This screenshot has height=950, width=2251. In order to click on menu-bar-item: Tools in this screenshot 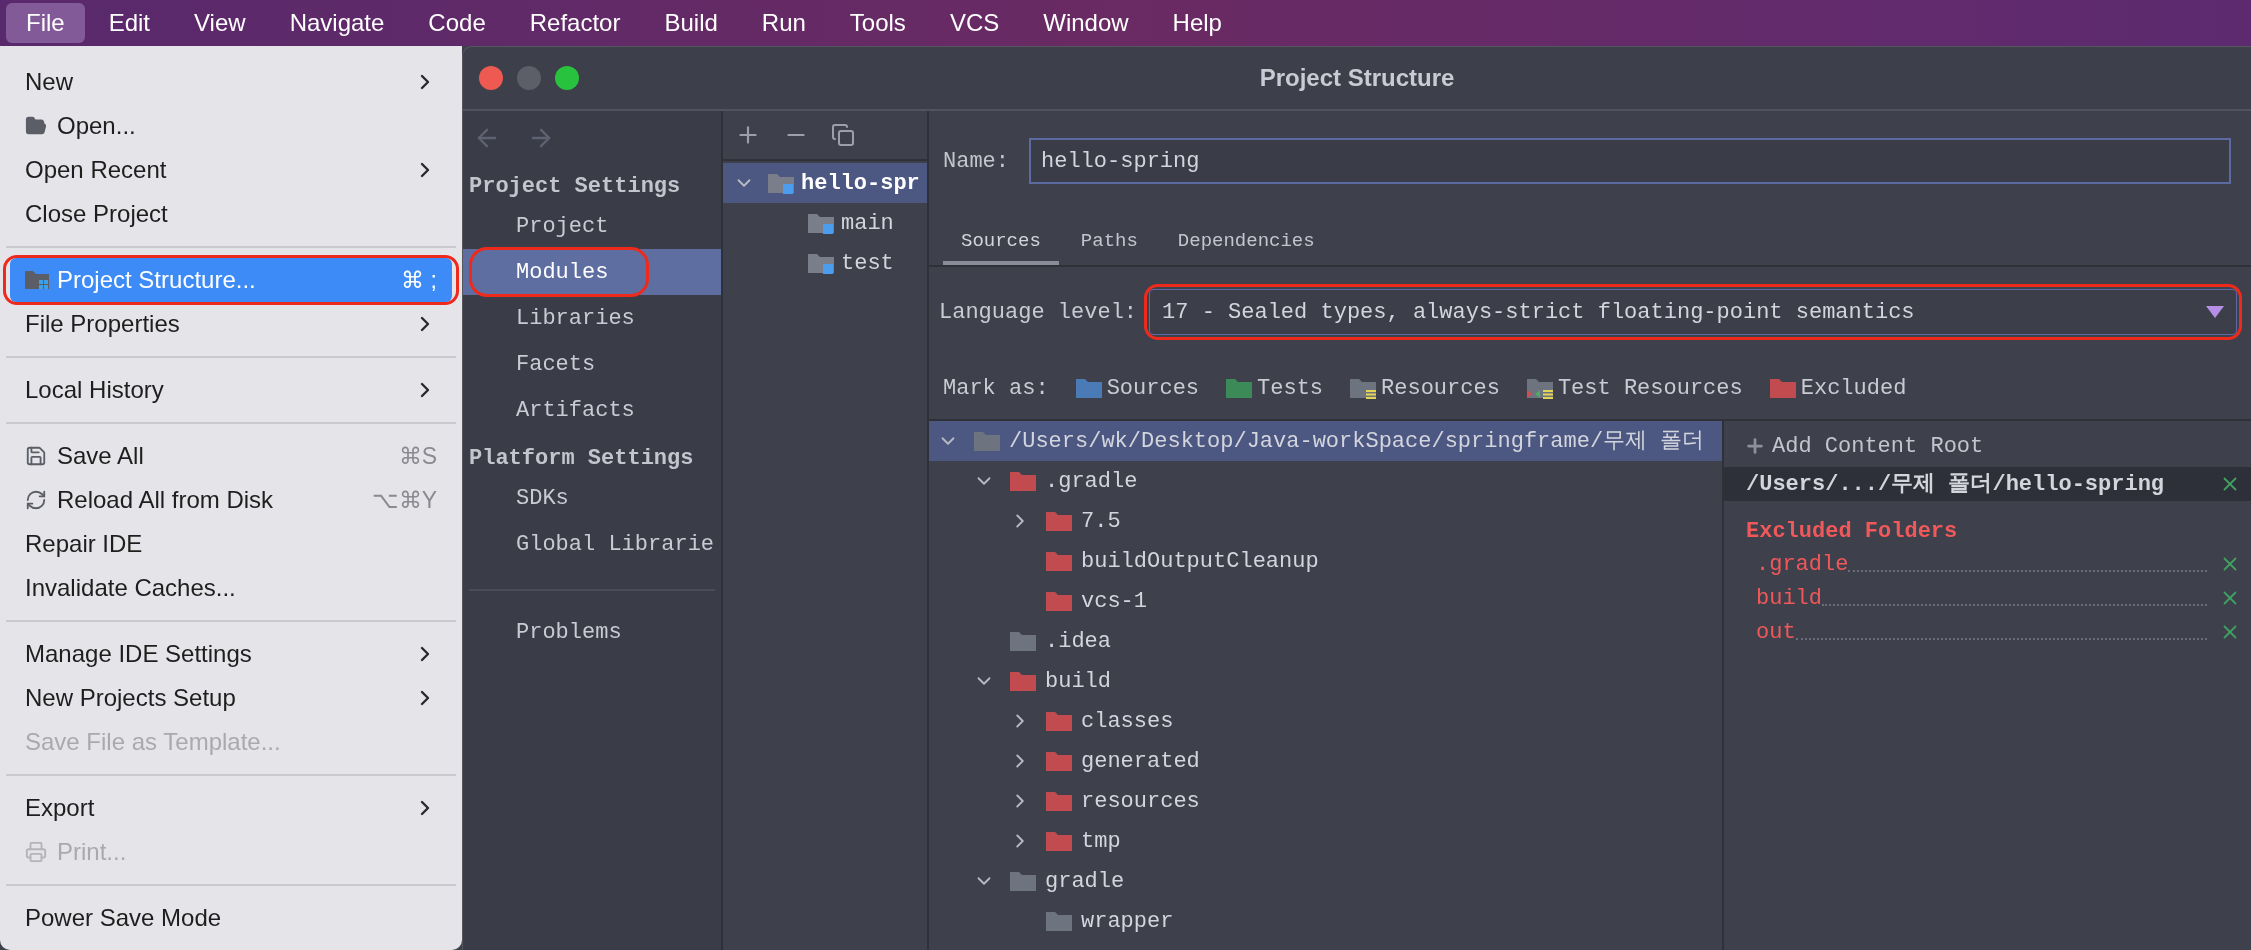, I will do `click(877, 23)`.